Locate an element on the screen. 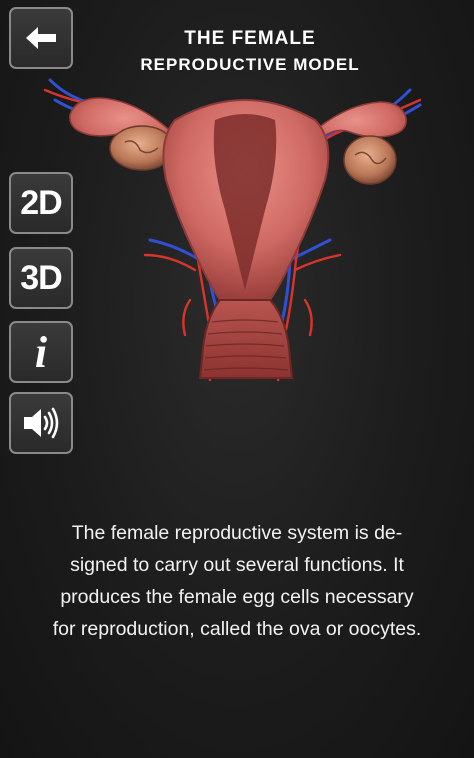  speaker-volume-icon is located at coordinates (41, 423).